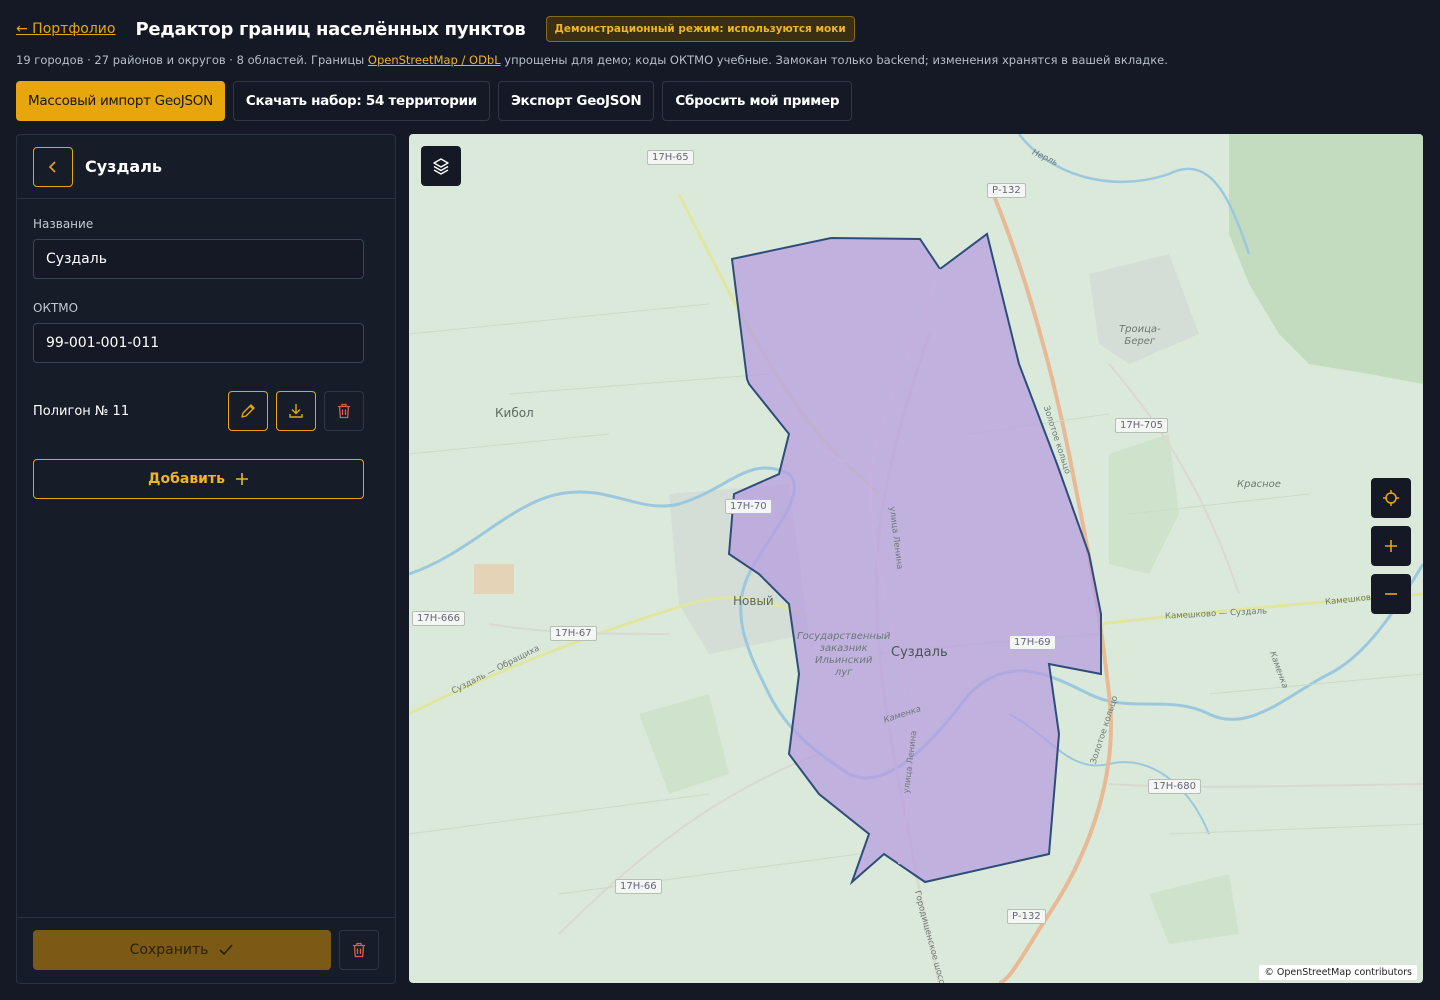 This screenshot has height=1000, width=1440. I want to click on name-field-label: Название, so click(63, 224).